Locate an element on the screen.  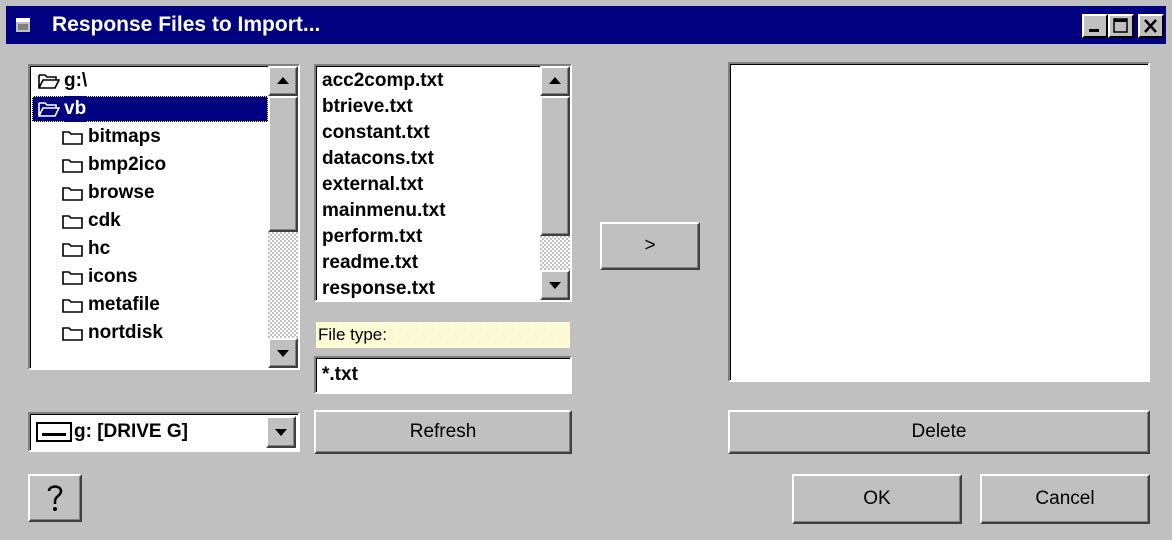
directory-item: hc is located at coordinates (150, 249).